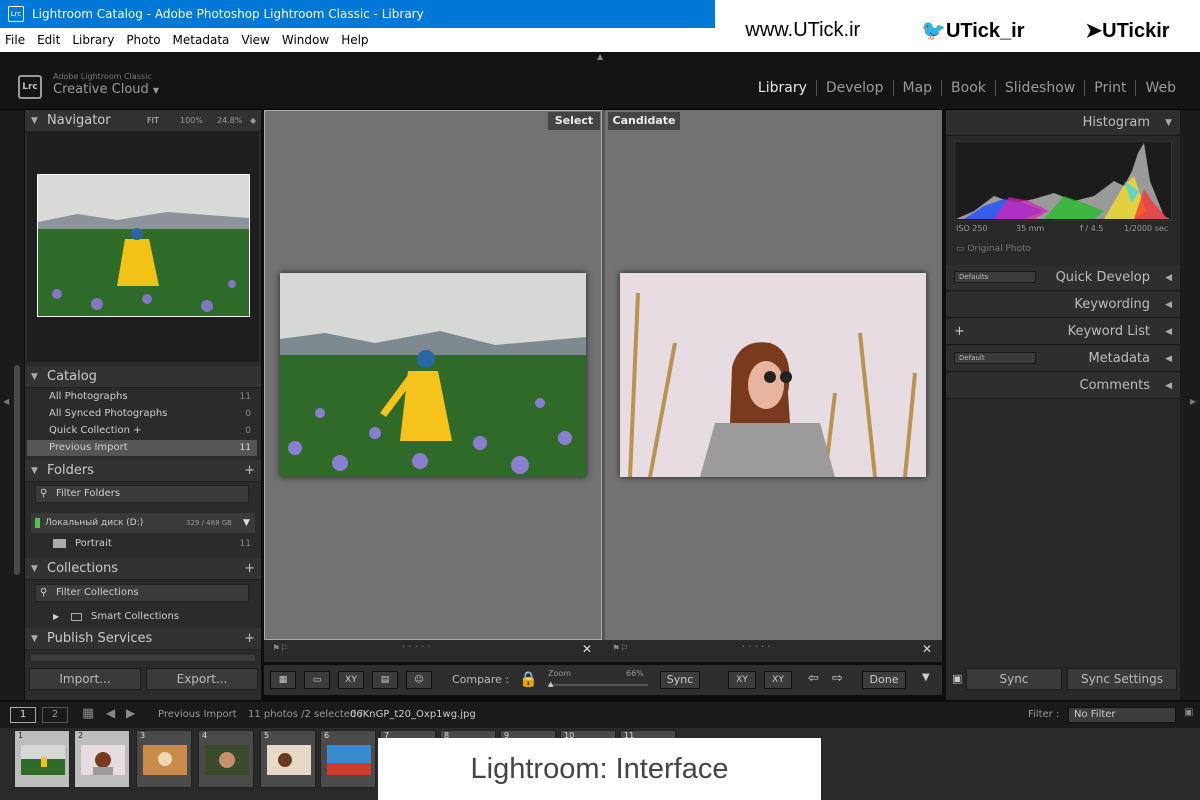 The height and width of the screenshot is (800, 1200). I want to click on menu-edit: Edit, so click(48, 40).